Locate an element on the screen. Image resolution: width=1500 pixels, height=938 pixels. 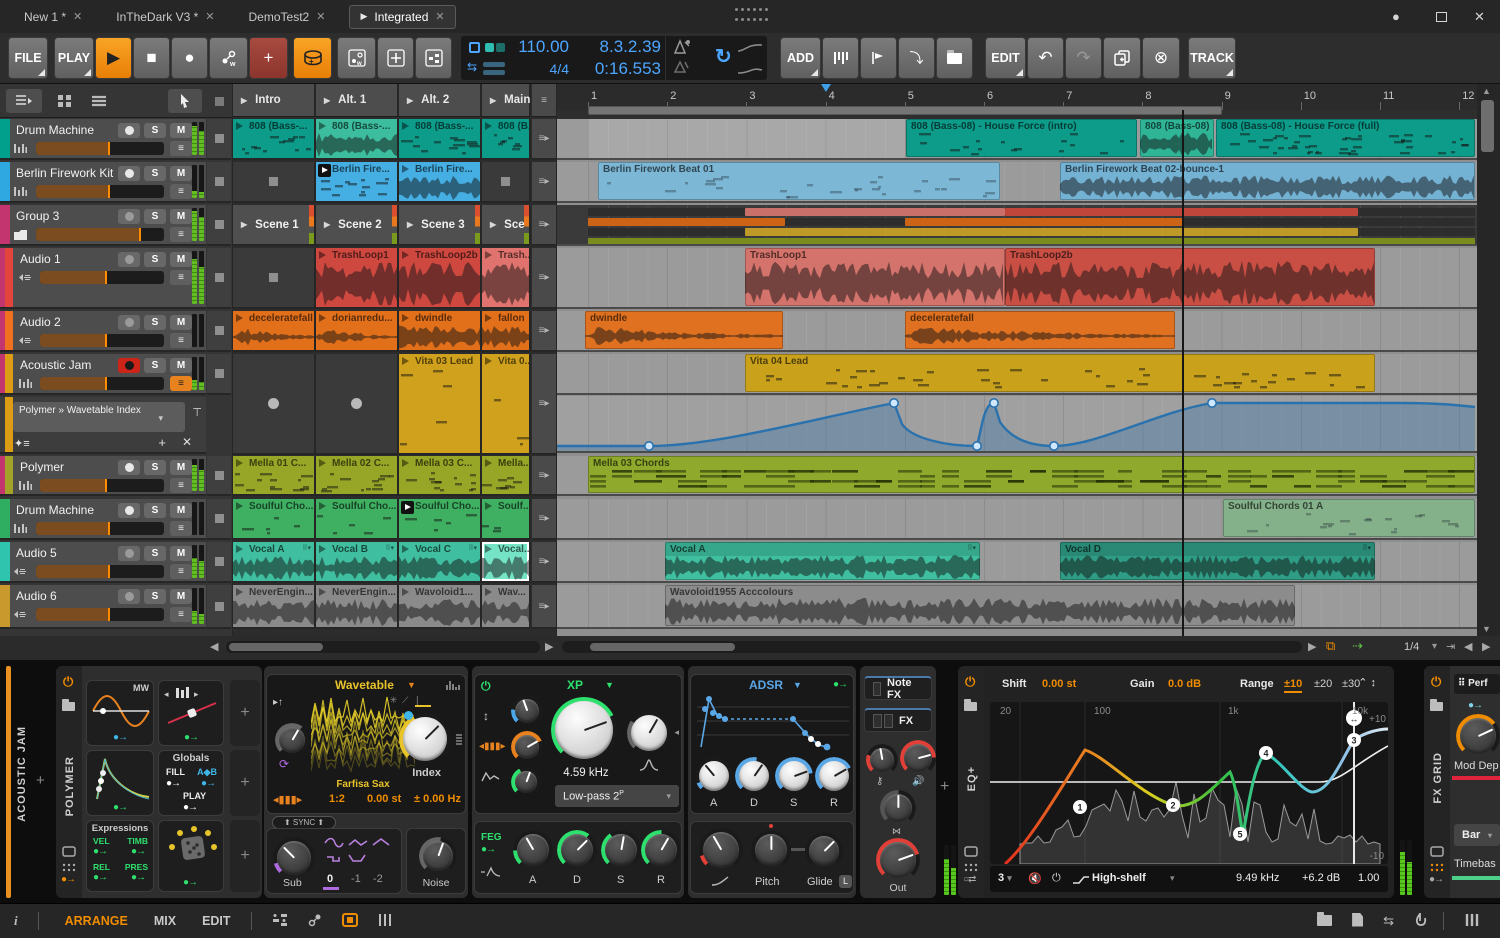
follow-playhead-icon: ⇢ is located at coordinates (1357, 646).